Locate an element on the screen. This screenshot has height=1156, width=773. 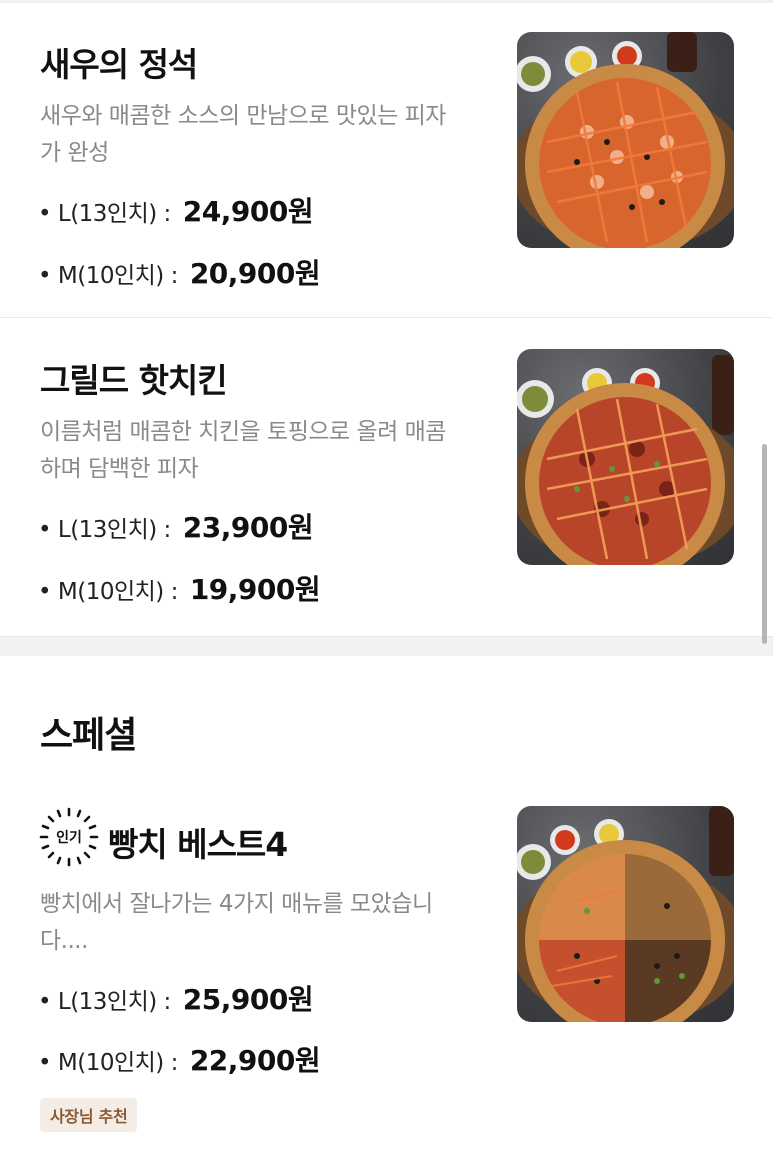
price-value: 20,900원 is located at coordinates (255, 273).